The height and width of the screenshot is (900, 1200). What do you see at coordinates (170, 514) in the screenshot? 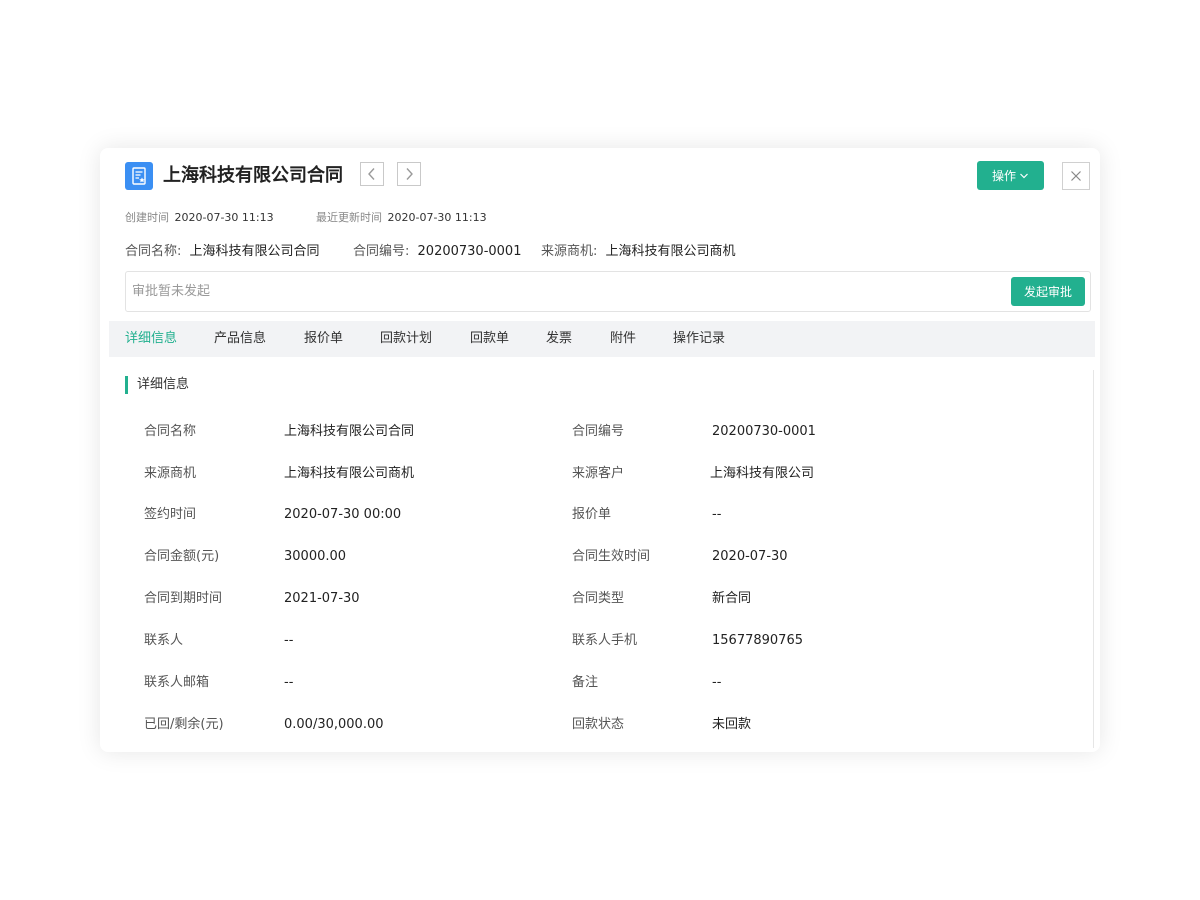
I see `field-label: 签约时间` at bounding box center [170, 514].